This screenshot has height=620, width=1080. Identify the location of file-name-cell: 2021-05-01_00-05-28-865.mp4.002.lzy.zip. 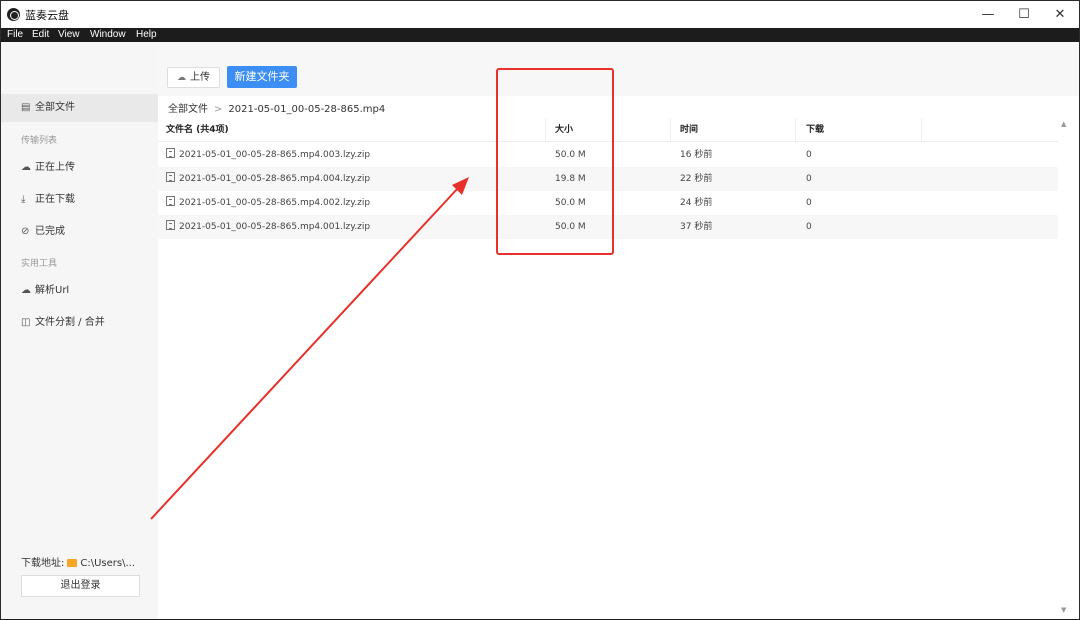
(268, 203).